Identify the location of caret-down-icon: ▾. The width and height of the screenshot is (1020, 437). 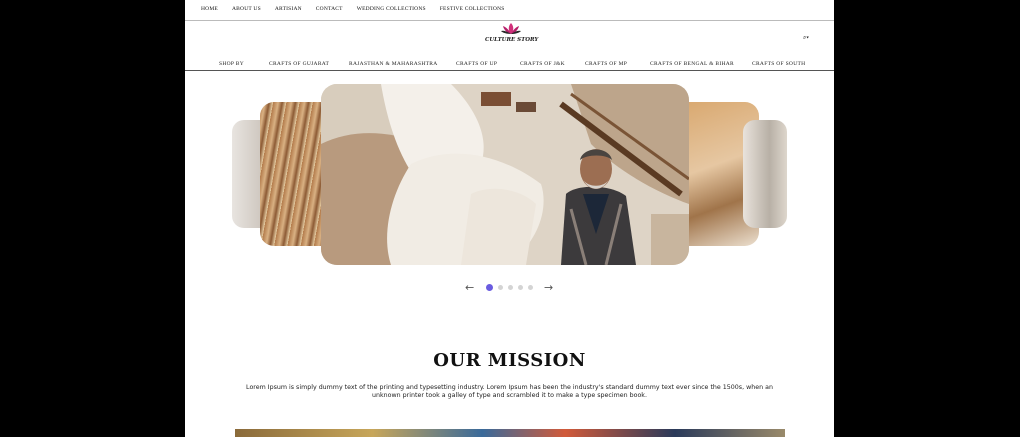
(807, 38).